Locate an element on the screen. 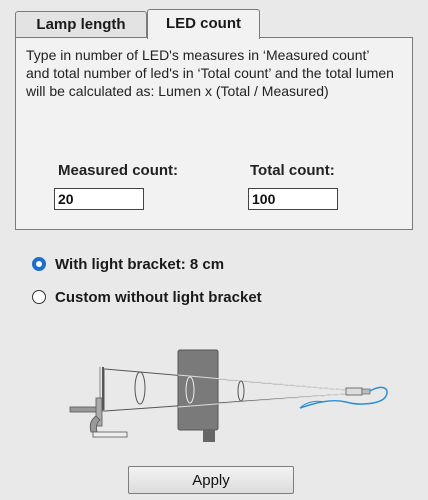  measured-count-label: Measured count: is located at coordinates (118, 170).